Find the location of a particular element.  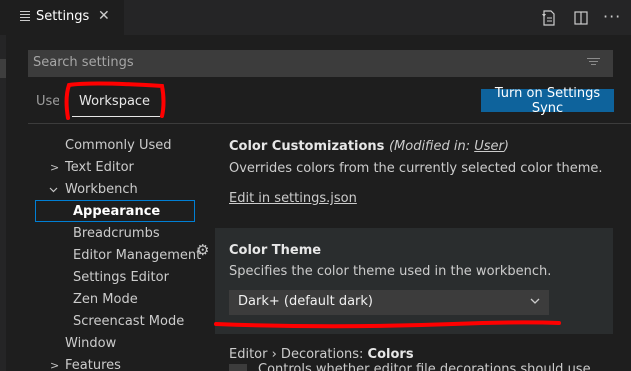

search-placeholder: Search settings is located at coordinates (83, 62).